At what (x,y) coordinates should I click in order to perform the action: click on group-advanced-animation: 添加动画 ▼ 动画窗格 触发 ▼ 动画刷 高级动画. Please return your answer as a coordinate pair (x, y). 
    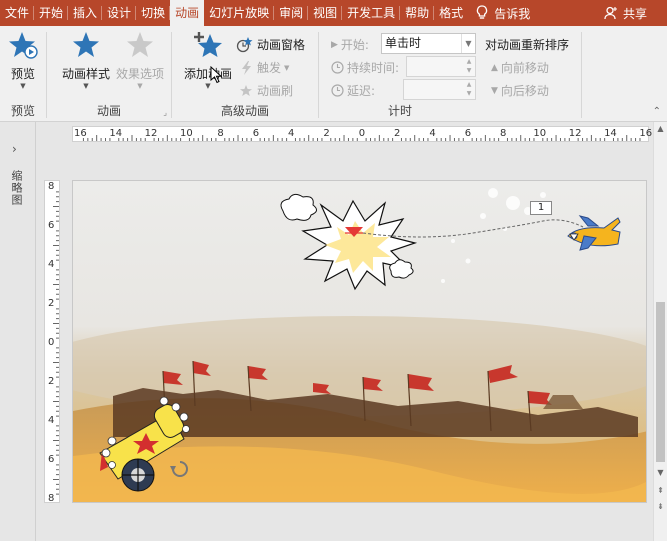
    Looking at the image, I should click on (245, 74).